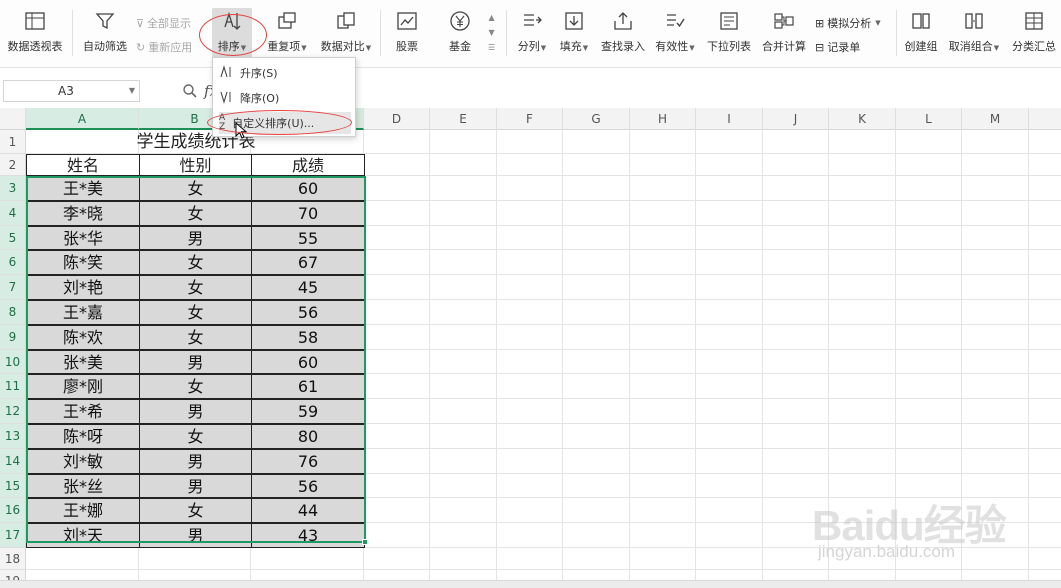  I want to click on name-box: A3 ▼, so click(71, 91).